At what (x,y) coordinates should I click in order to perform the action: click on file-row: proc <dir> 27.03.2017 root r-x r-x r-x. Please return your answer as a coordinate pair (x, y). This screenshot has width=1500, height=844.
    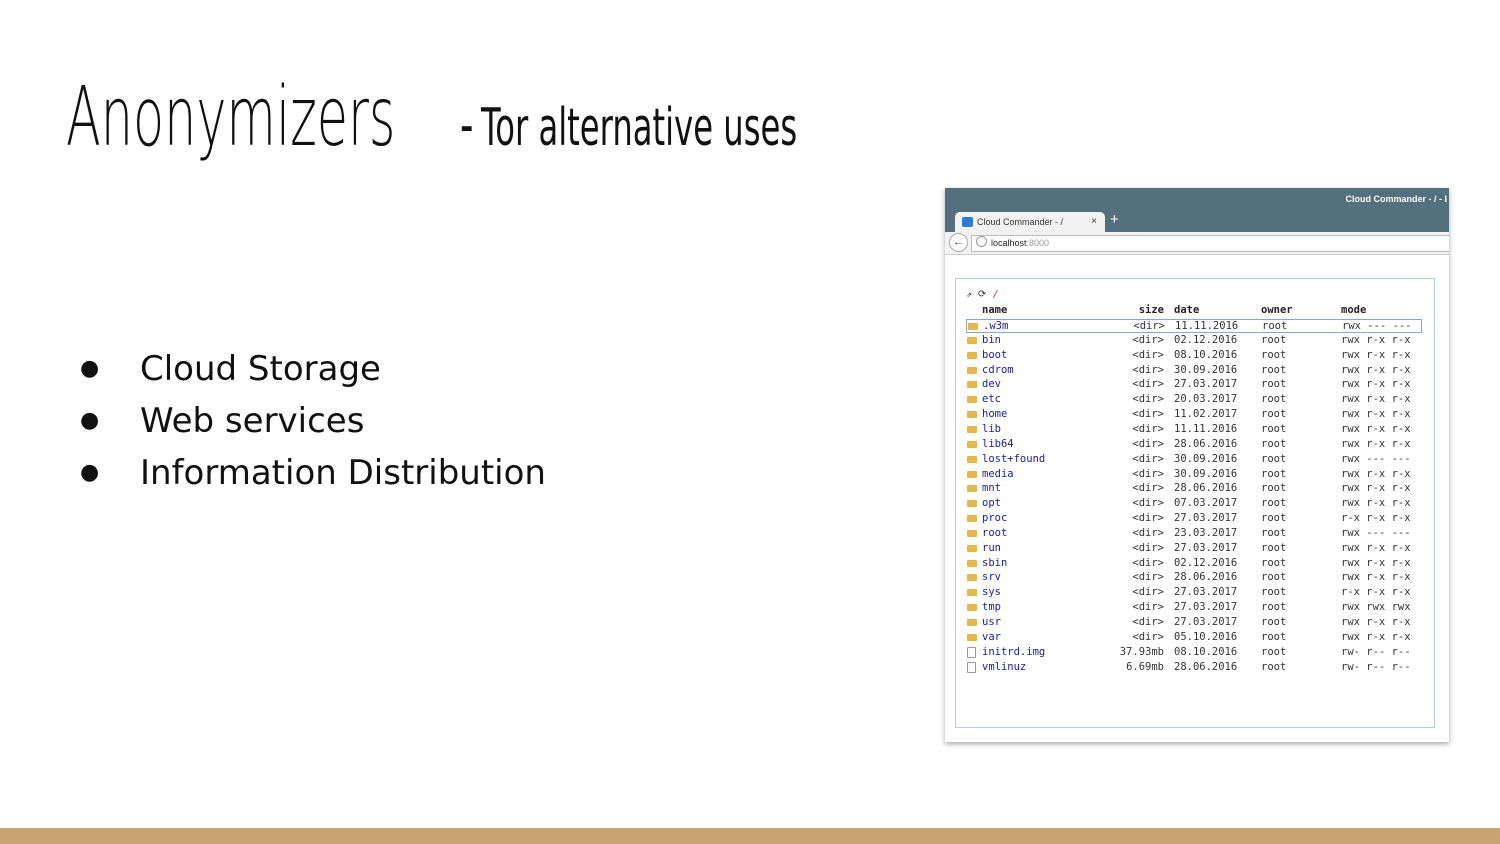
    Looking at the image, I should click on (1194, 519).